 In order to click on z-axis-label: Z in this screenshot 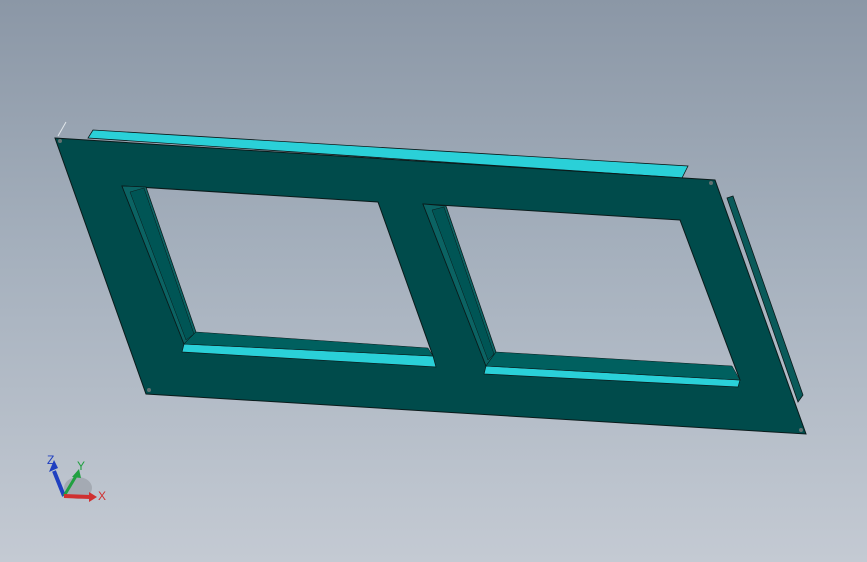, I will do `click(50, 460)`.